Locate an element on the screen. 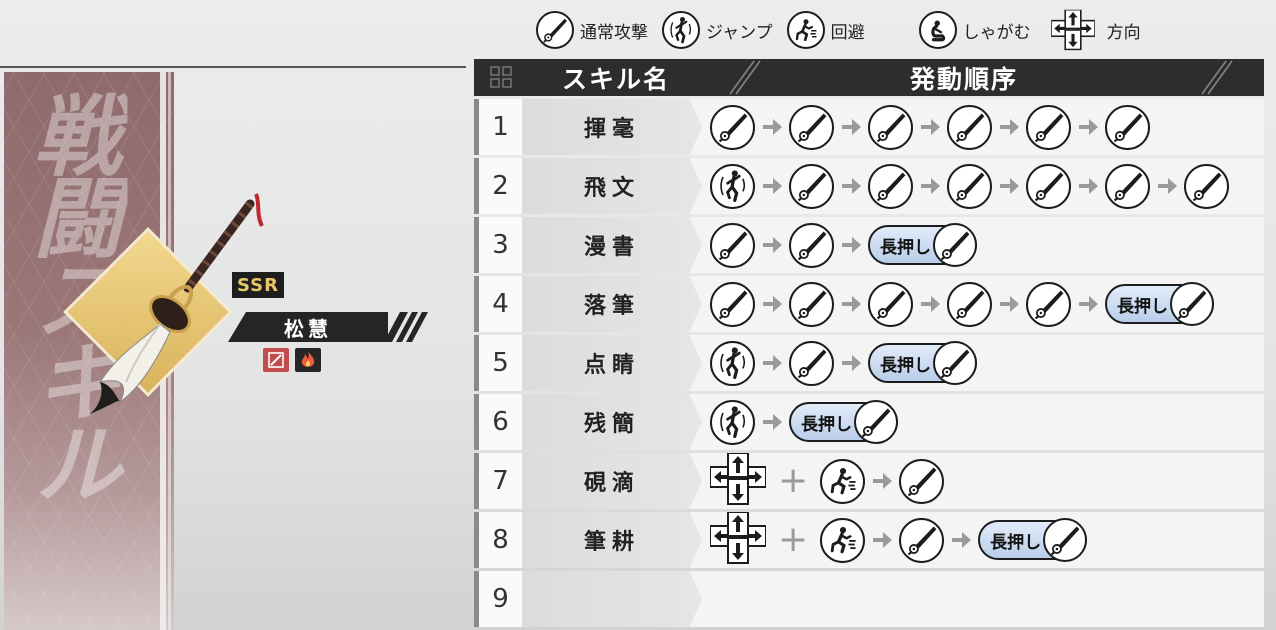  skill-row: 8 筆耕 + 長押し is located at coordinates (869, 539).